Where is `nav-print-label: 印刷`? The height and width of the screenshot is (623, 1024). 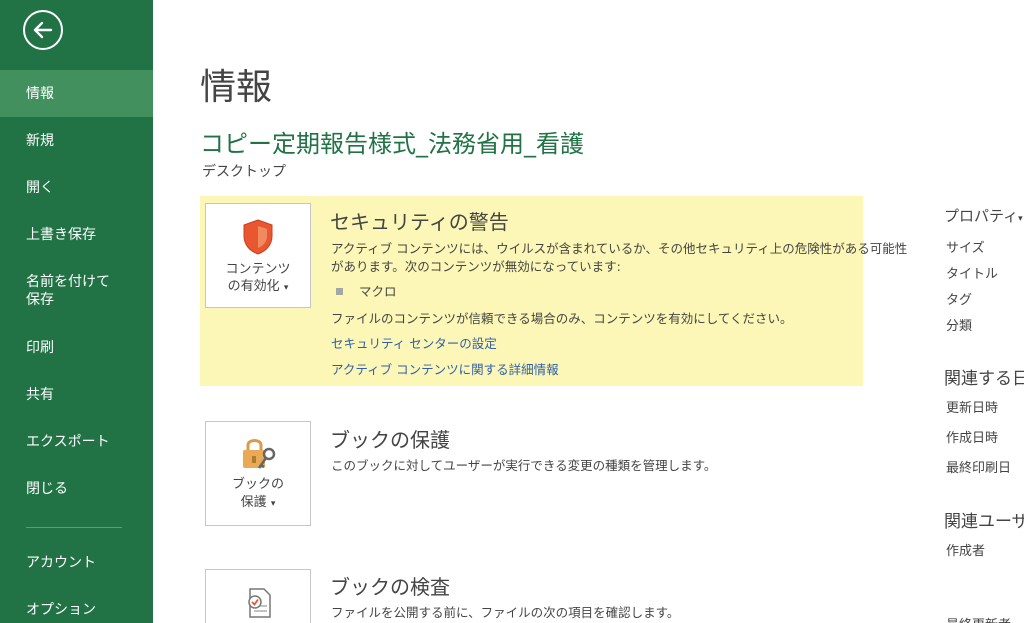
nav-print-label: 印刷 is located at coordinates (40, 348).